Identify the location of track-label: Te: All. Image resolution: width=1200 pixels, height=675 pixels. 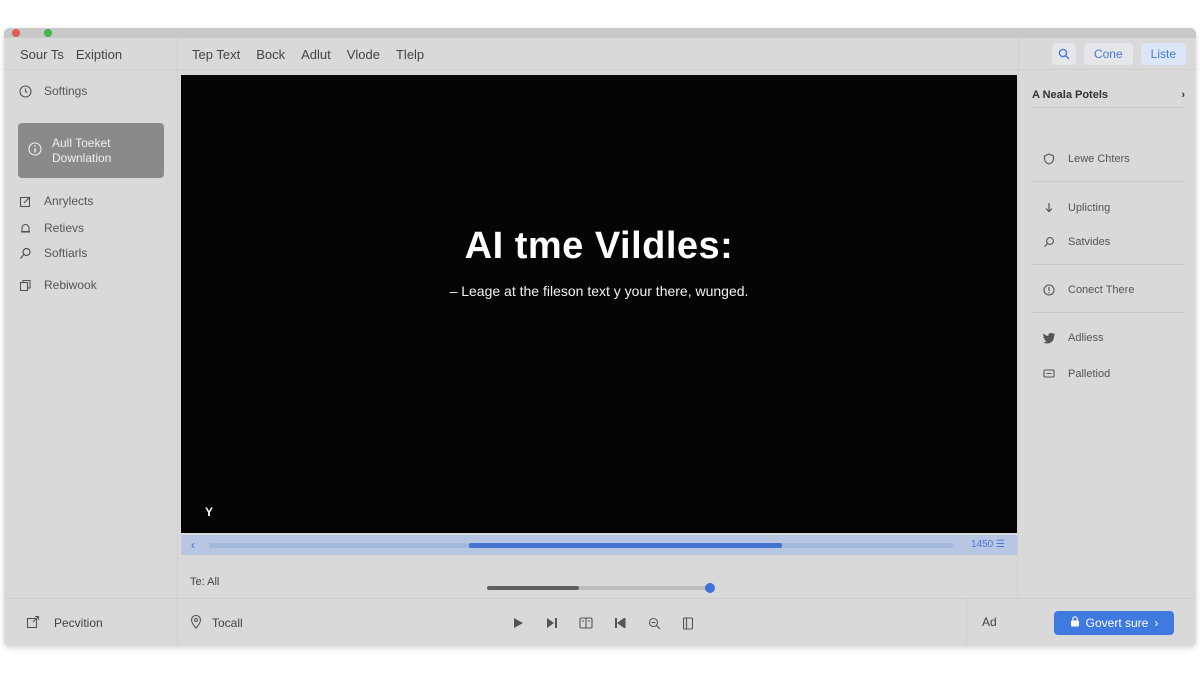
(205, 582).